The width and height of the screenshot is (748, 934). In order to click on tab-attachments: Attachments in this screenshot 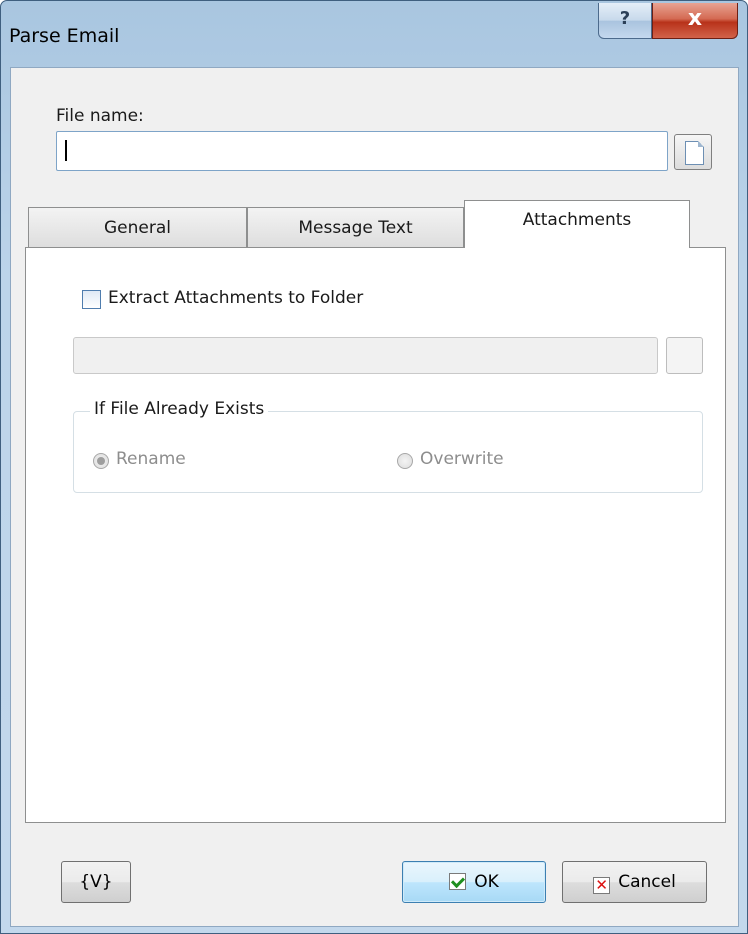, I will do `click(577, 224)`.